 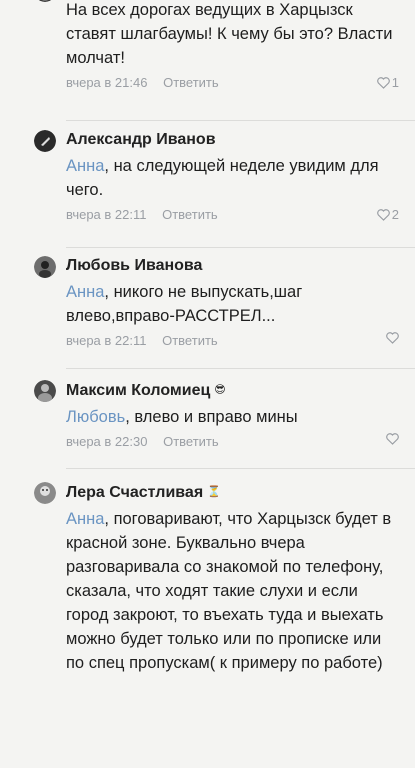 I want to click on comment-author: Любовь Иванова, so click(x=233, y=266).